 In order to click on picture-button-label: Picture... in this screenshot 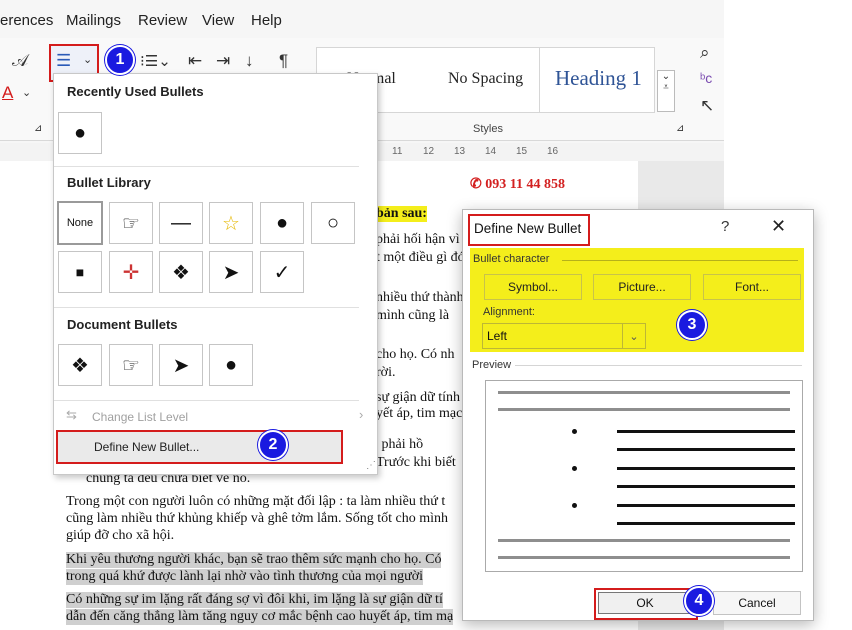, I will do `click(642, 287)`.